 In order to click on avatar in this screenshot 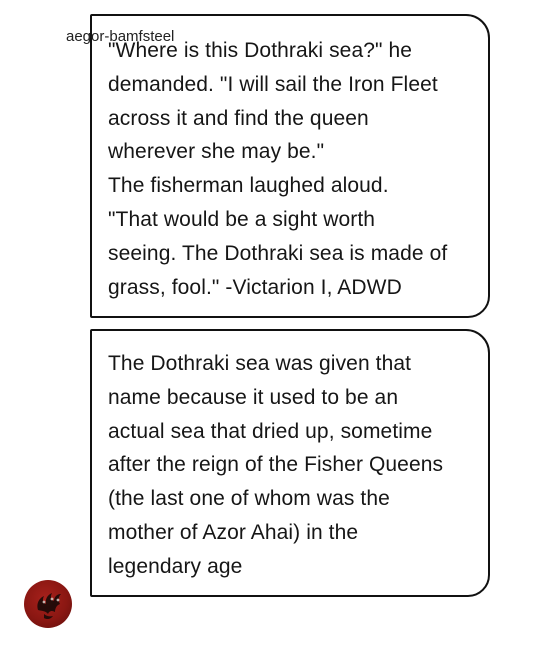, I will do `click(48, 604)`.